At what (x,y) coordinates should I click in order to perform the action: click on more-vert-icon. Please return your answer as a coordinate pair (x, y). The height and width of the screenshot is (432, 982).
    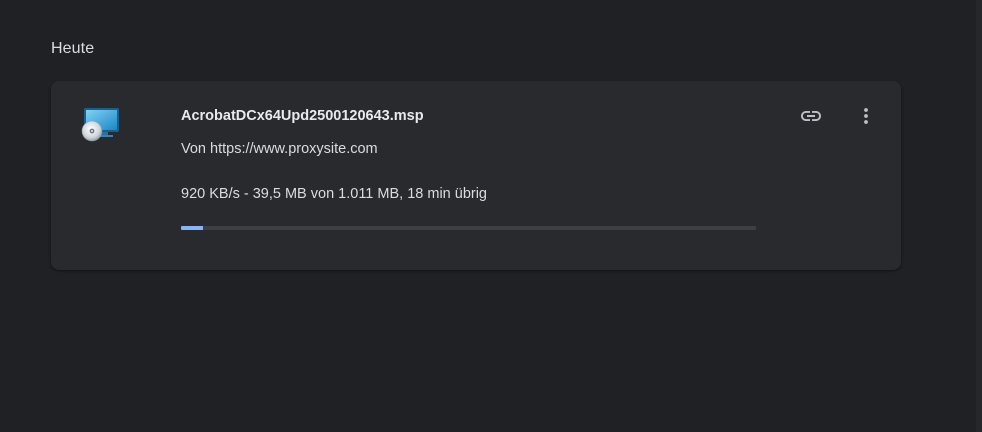
    Looking at the image, I should click on (866, 116).